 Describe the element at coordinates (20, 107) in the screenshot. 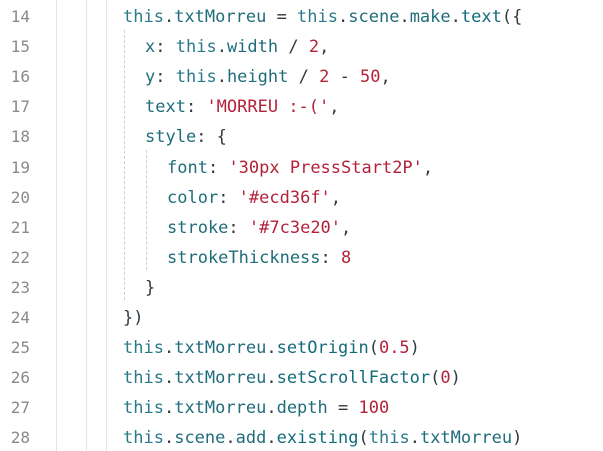

I see `line-number: 17` at that location.